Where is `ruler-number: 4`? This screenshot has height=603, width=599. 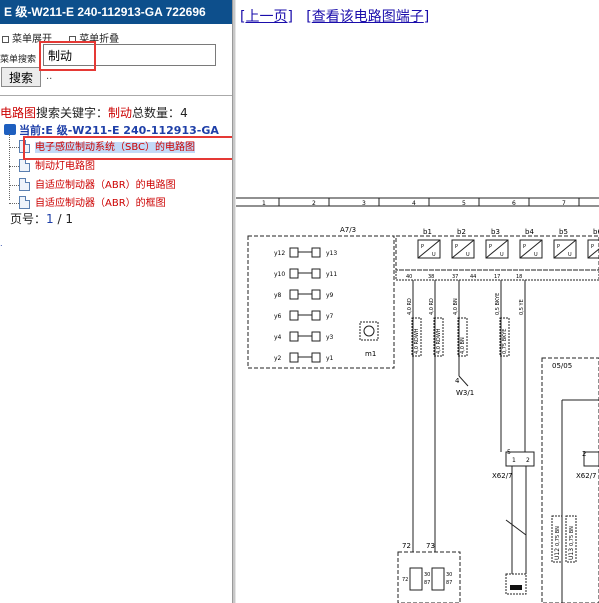 ruler-number: 4 is located at coordinates (414, 203).